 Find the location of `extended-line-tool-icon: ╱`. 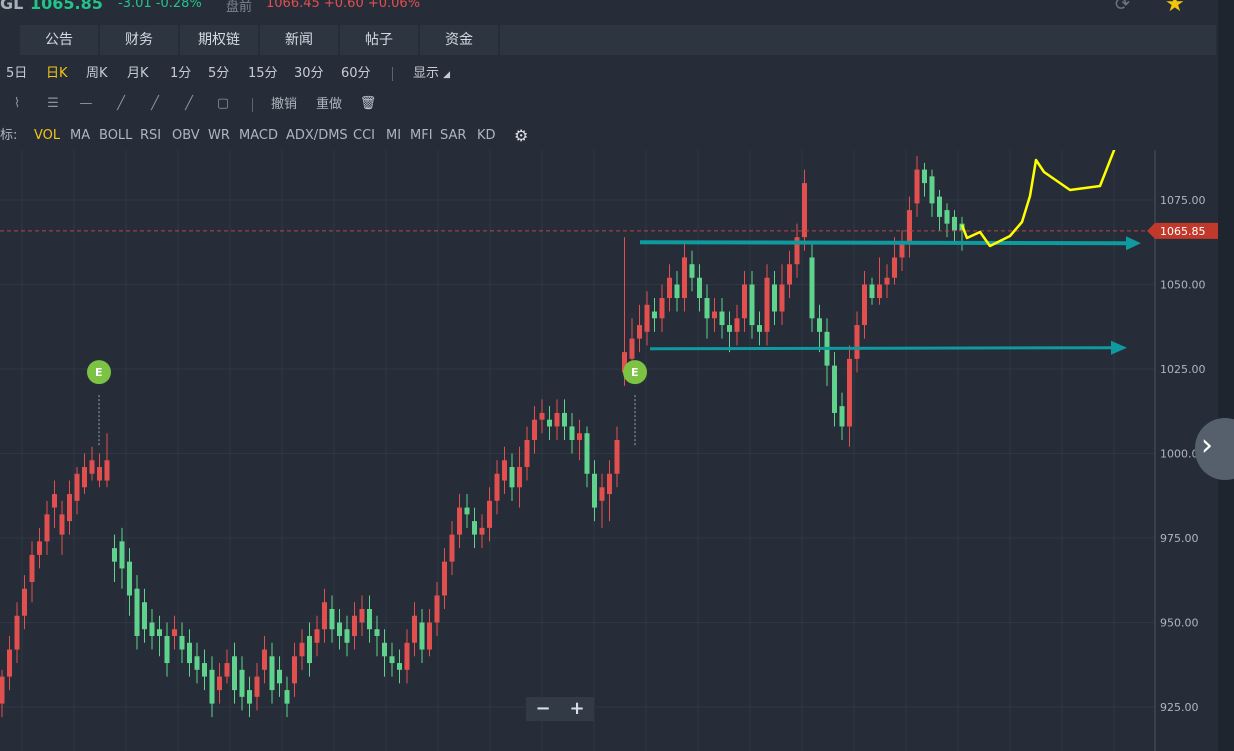

extended-line-tool-icon: ╱ is located at coordinates (189, 104).